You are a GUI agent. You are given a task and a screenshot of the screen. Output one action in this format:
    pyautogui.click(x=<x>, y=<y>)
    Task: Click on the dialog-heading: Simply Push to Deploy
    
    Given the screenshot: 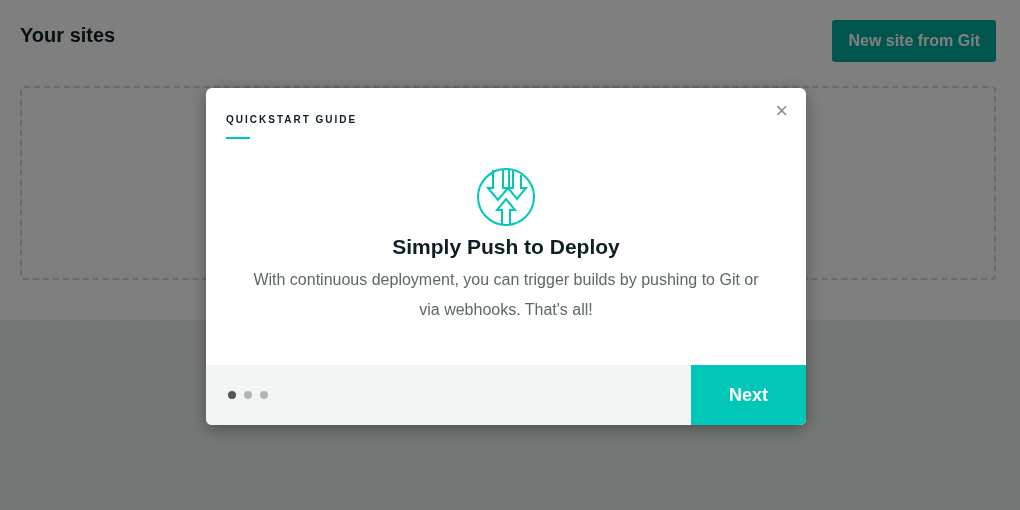 What is the action you would take?
    pyautogui.click(x=506, y=247)
    